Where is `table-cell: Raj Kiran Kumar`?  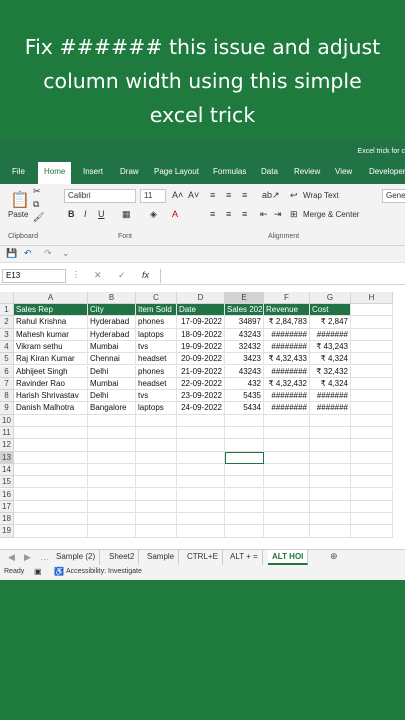
table-cell: Raj Kiran Kumar is located at coordinates (51, 359).